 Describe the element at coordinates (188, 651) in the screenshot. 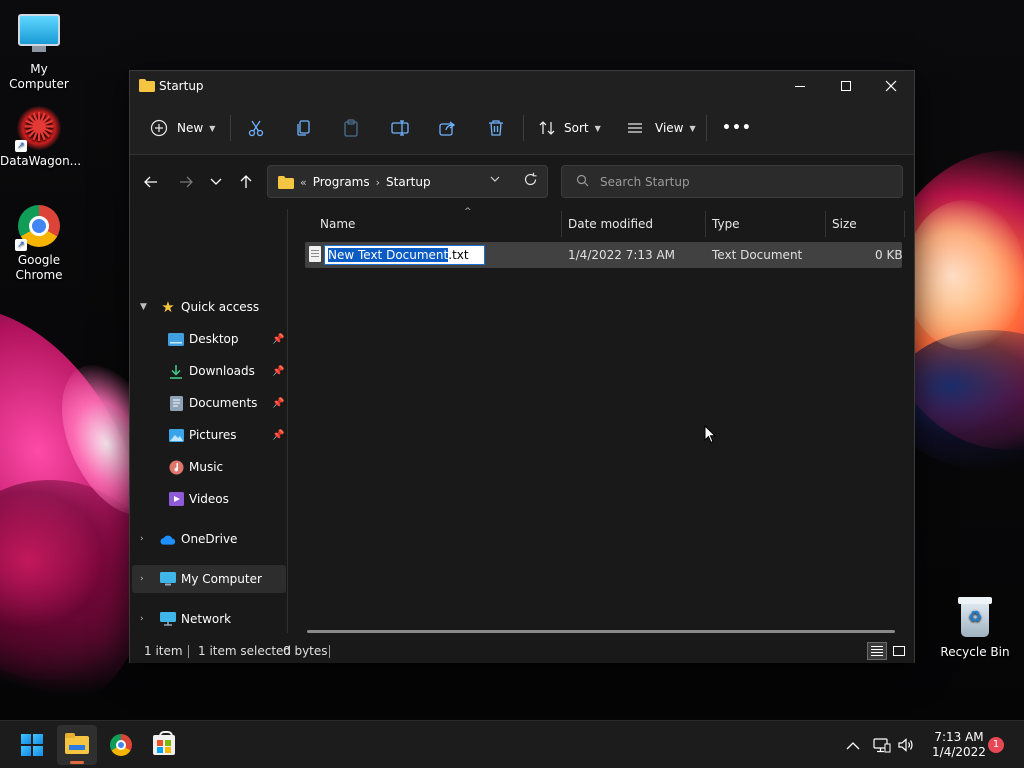

I see `status-divider` at that location.